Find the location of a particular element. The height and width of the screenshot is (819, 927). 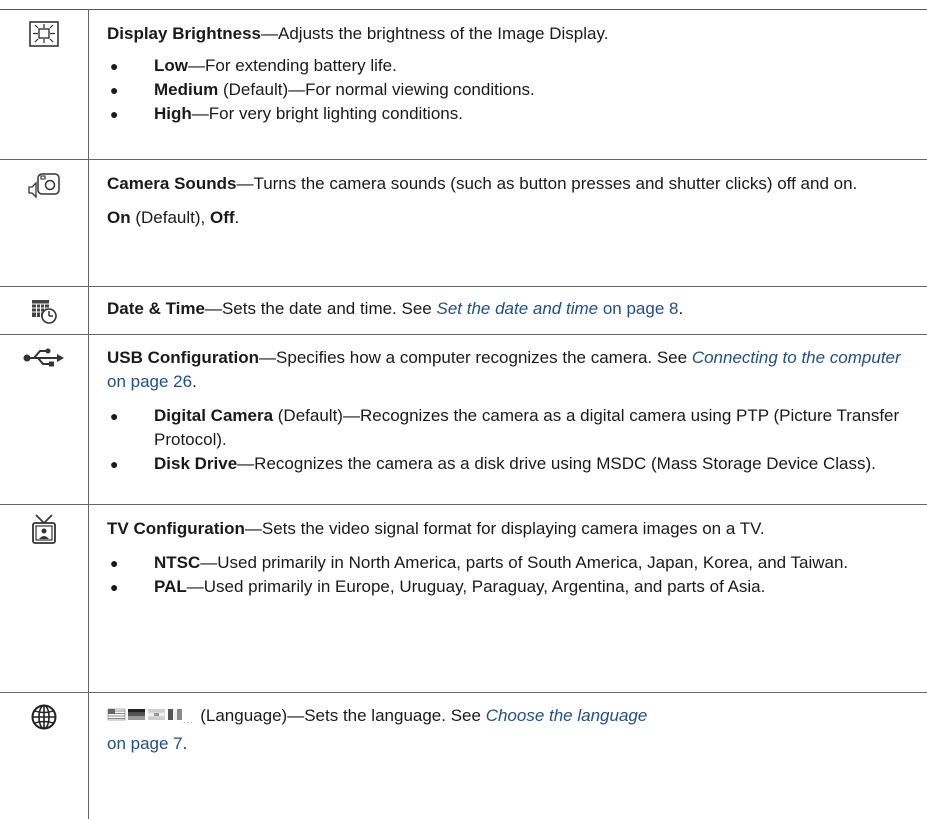

tv-title: TV Configuration is located at coordinates (176, 528).